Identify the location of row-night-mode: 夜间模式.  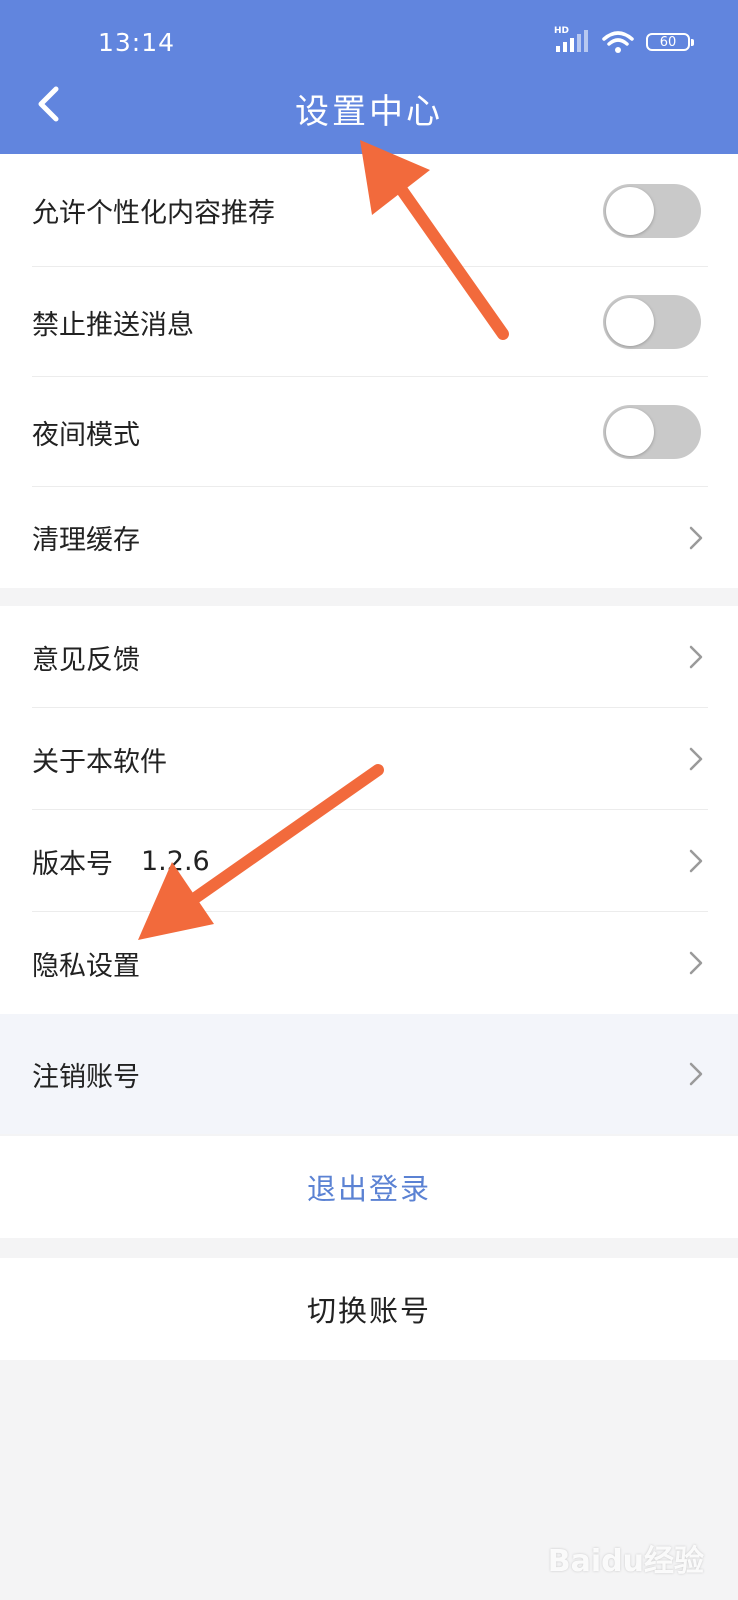
(369, 432).